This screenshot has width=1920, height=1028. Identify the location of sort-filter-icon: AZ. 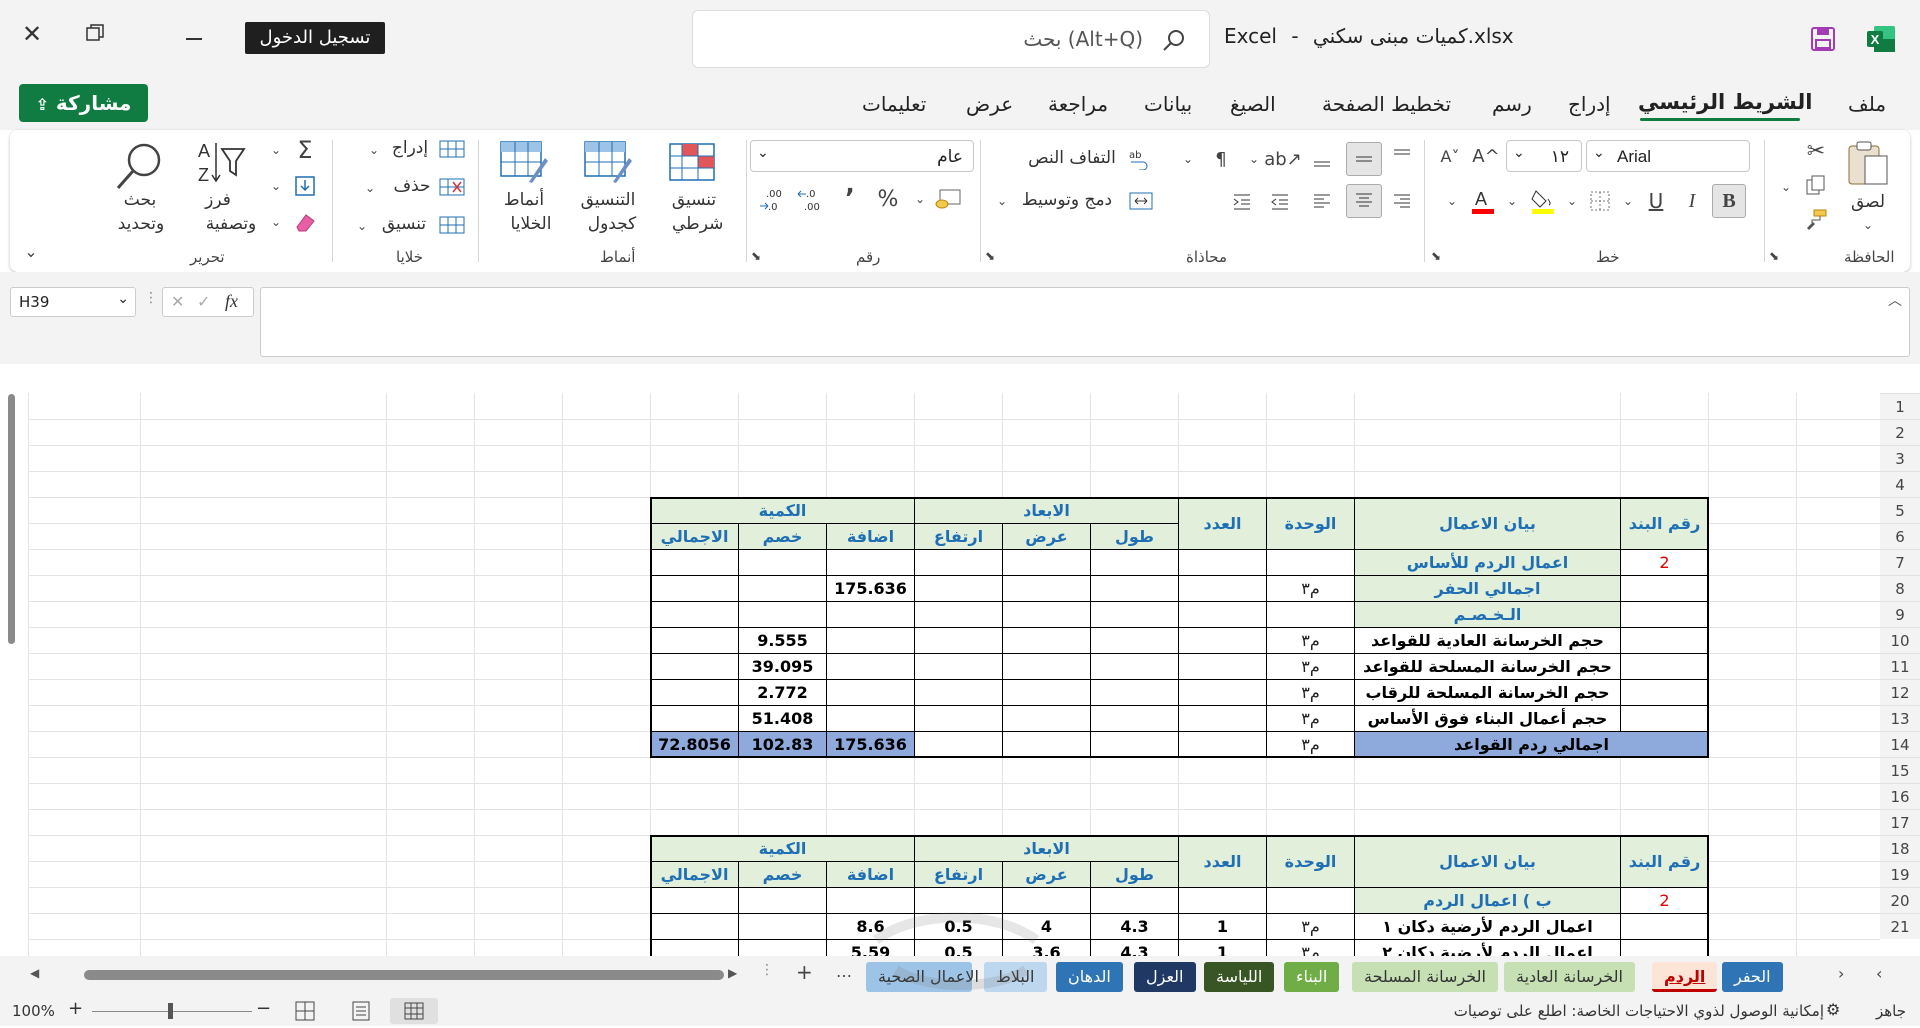
(220, 163).